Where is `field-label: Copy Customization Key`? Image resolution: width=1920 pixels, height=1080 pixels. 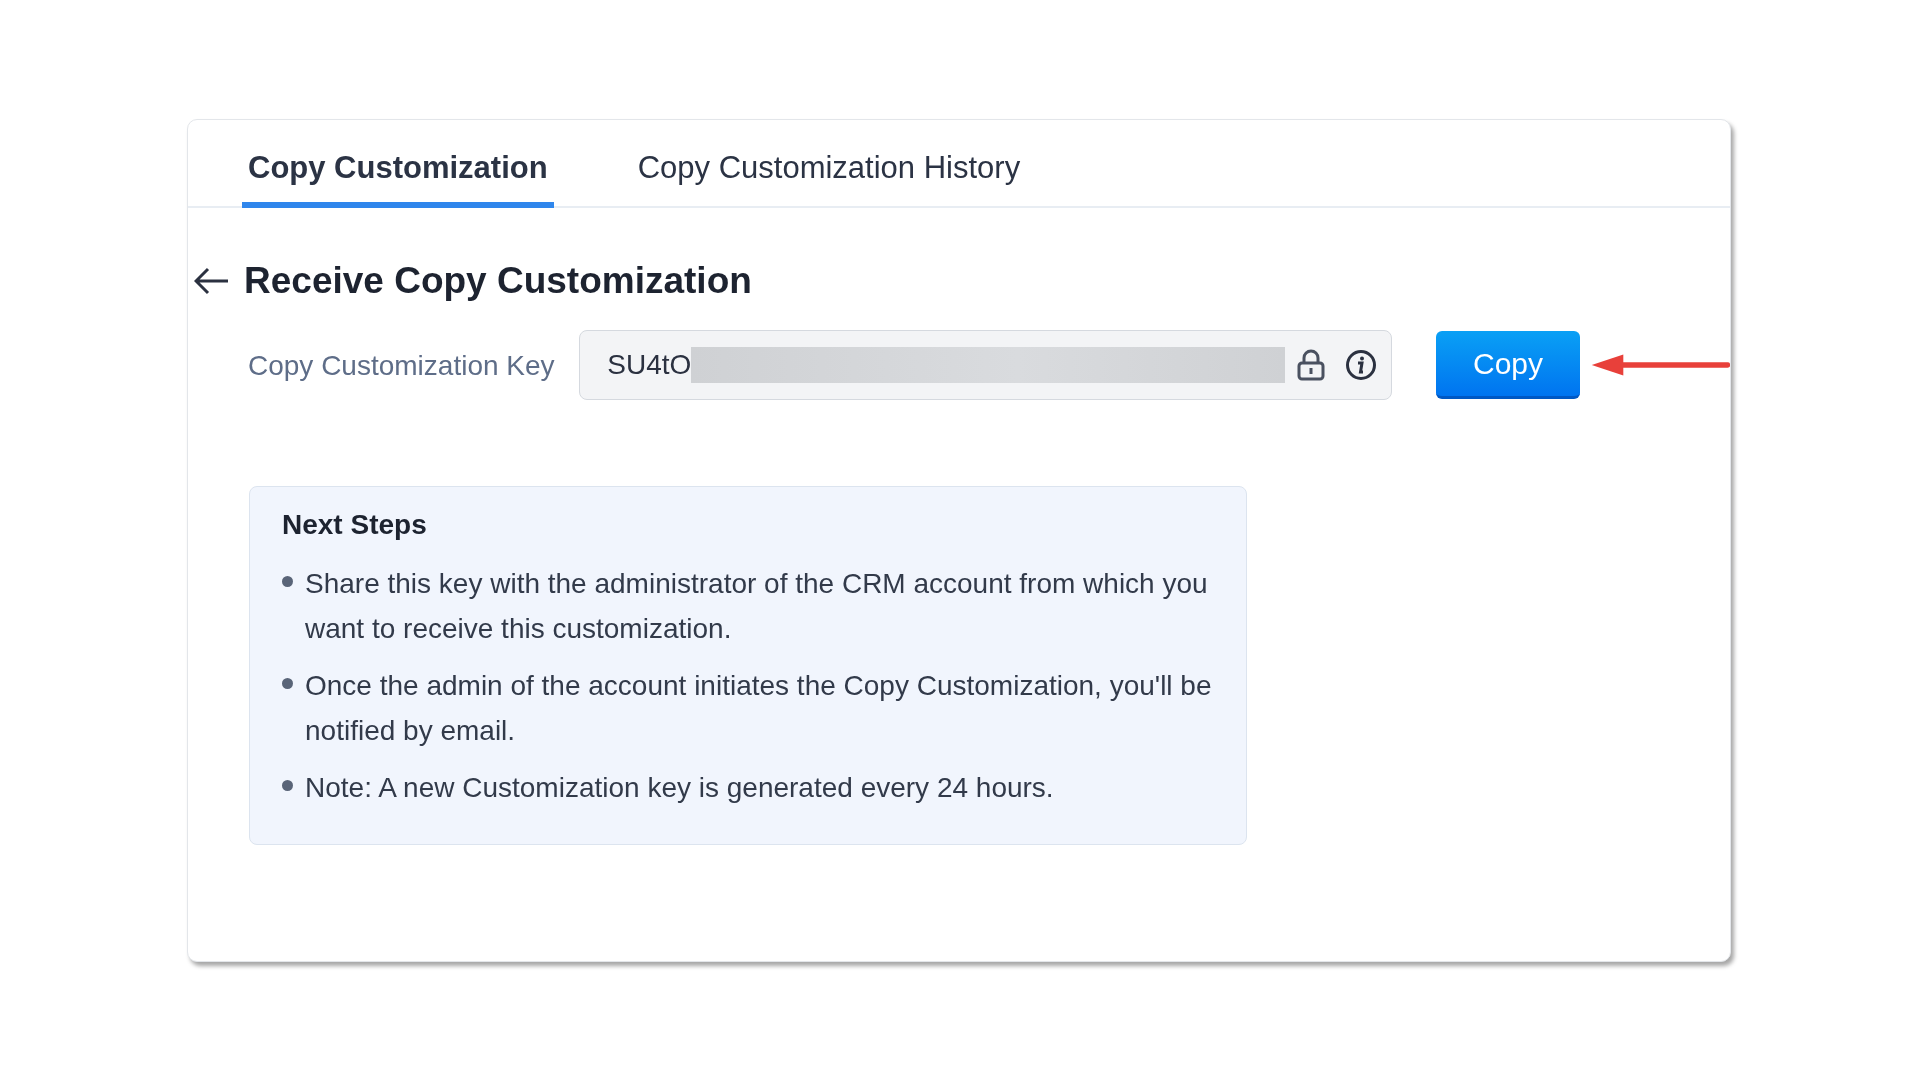 field-label: Copy Customization Key is located at coordinates (402, 365).